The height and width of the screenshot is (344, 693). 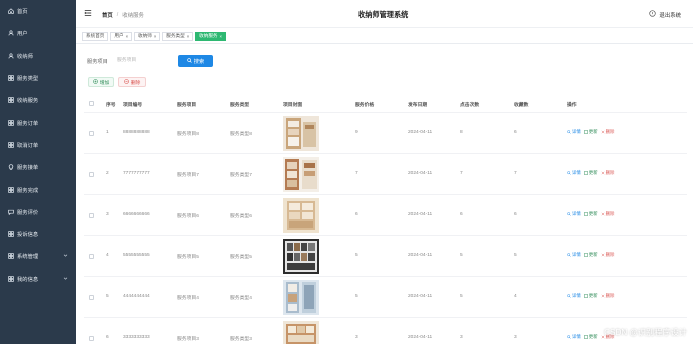 What do you see at coordinates (241, 134) in the screenshot?
I see `cell-type: 服务类型8` at bounding box center [241, 134].